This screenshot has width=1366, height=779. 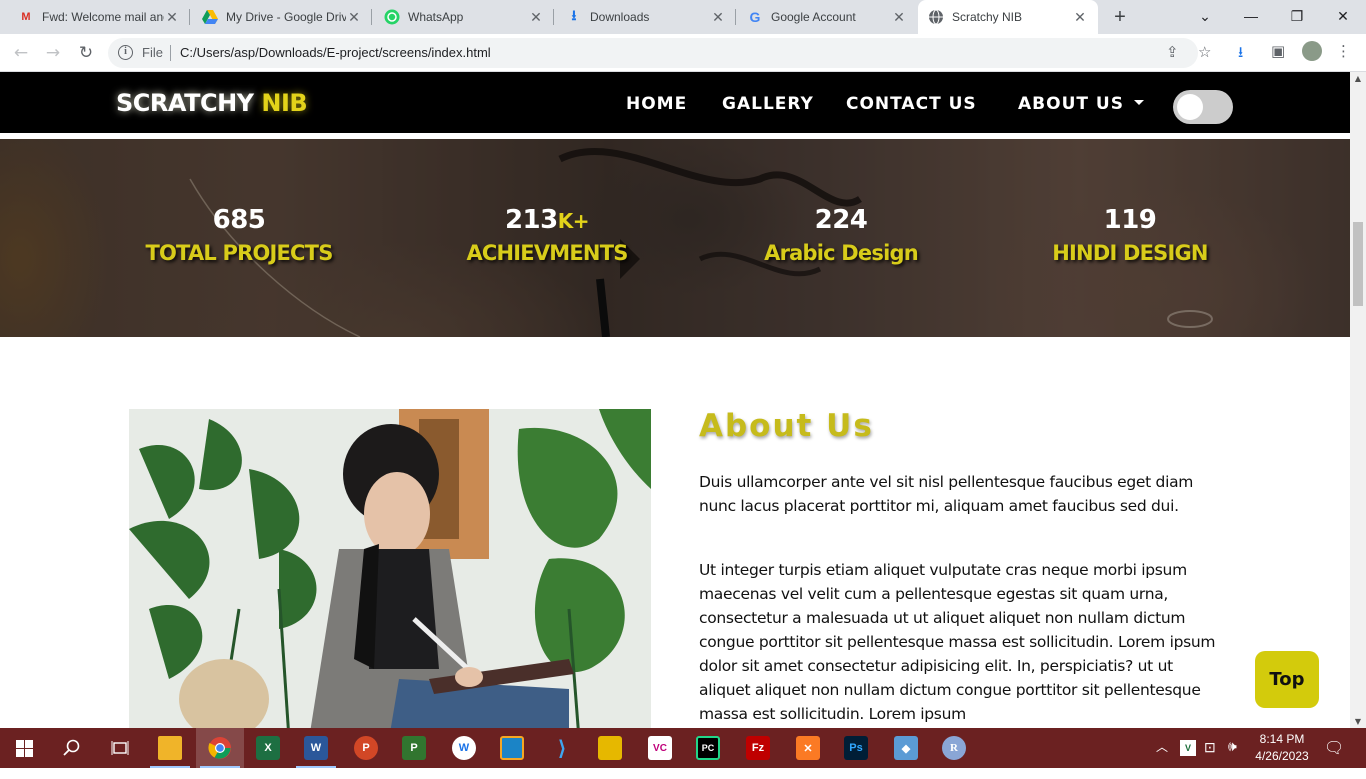 What do you see at coordinates (1278, 51) in the screenshot?
I see `side-panel-icon: ▣` at bounding box center [1278, 51].